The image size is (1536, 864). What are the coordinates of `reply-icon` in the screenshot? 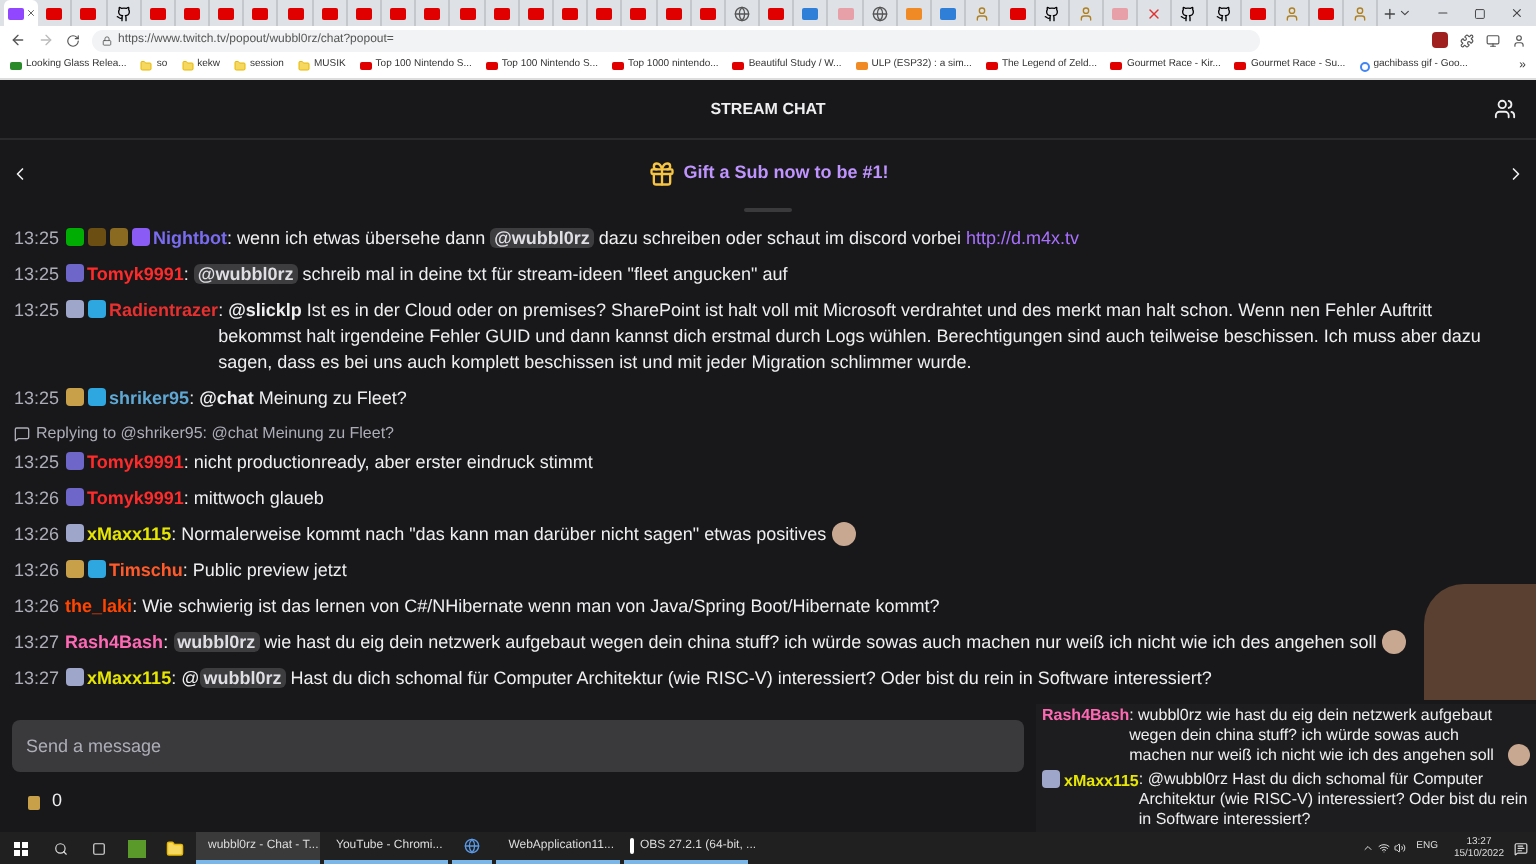 It's located at (22, 433).